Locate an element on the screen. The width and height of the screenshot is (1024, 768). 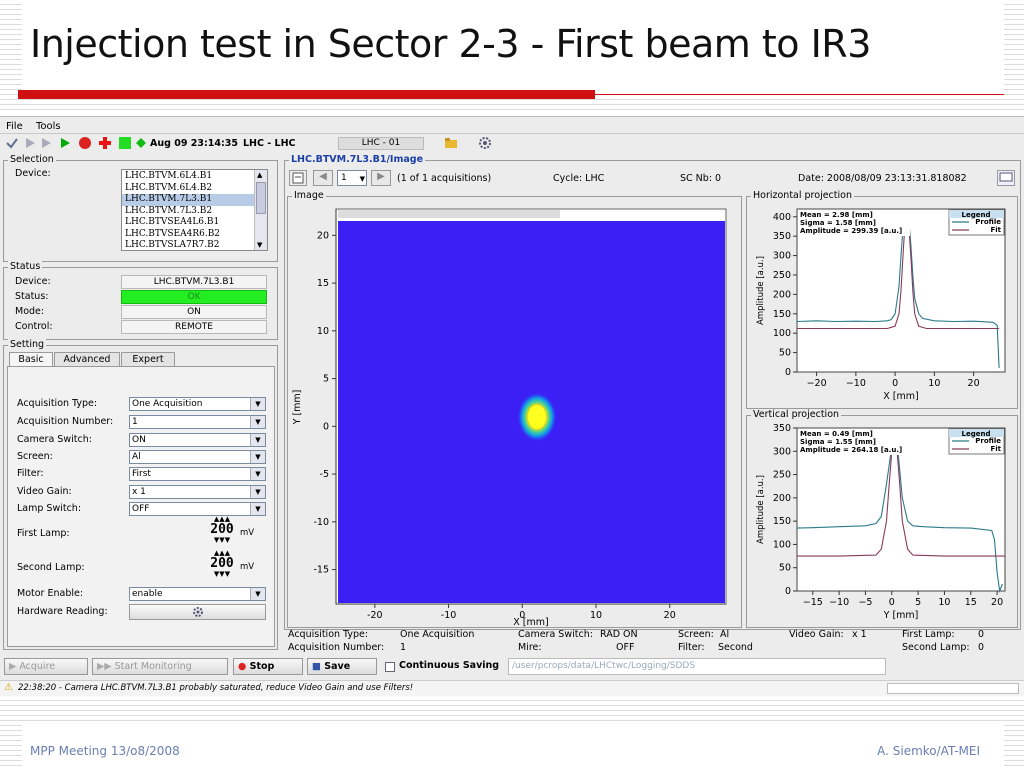
scrollbar-thumb is located at coordinates (261, 198).